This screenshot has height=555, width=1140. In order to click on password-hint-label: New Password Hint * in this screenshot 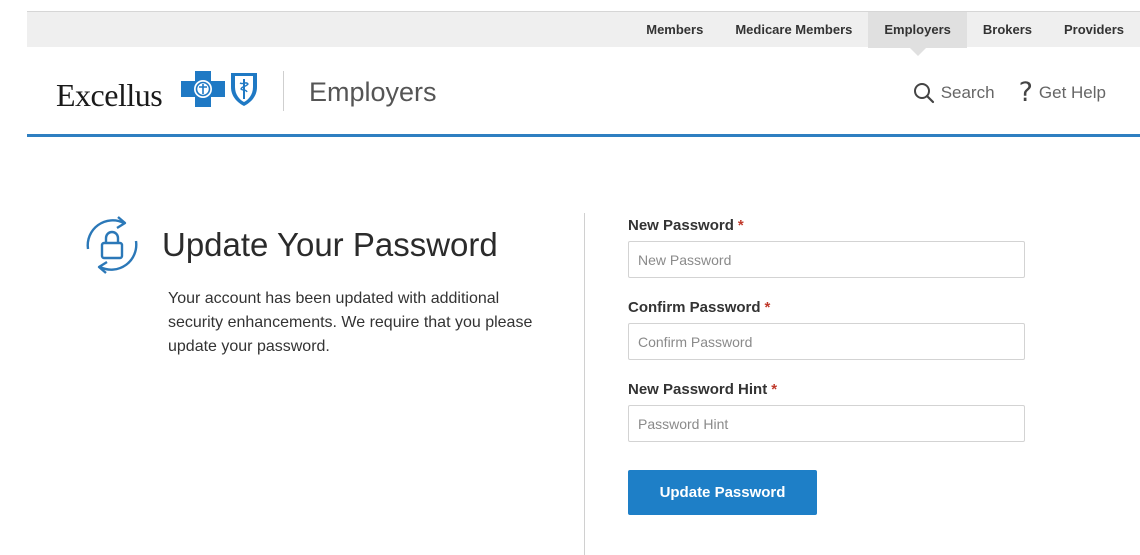, I will do `click(702, 389)`.